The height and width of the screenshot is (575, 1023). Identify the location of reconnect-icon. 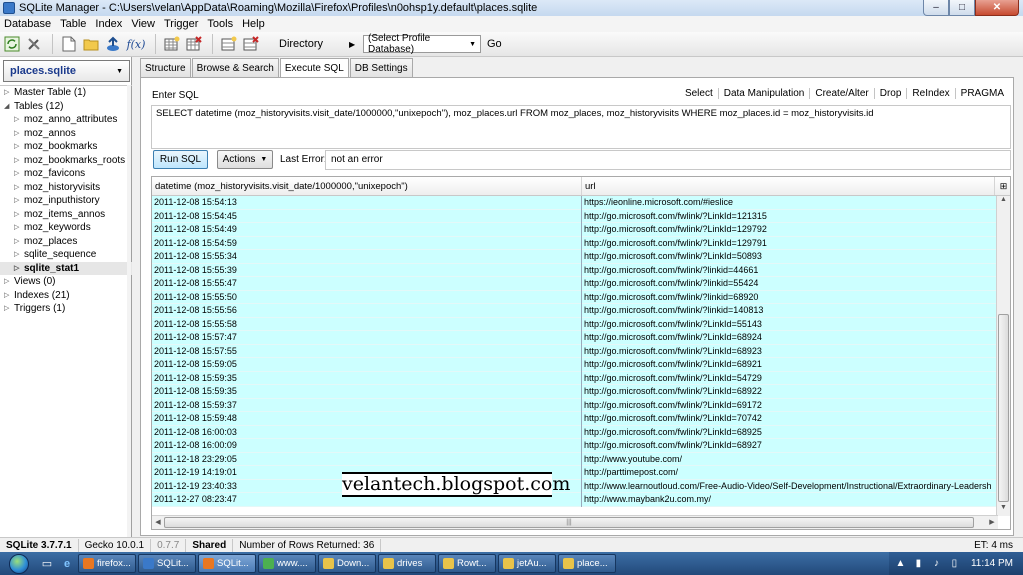
(12, 44).